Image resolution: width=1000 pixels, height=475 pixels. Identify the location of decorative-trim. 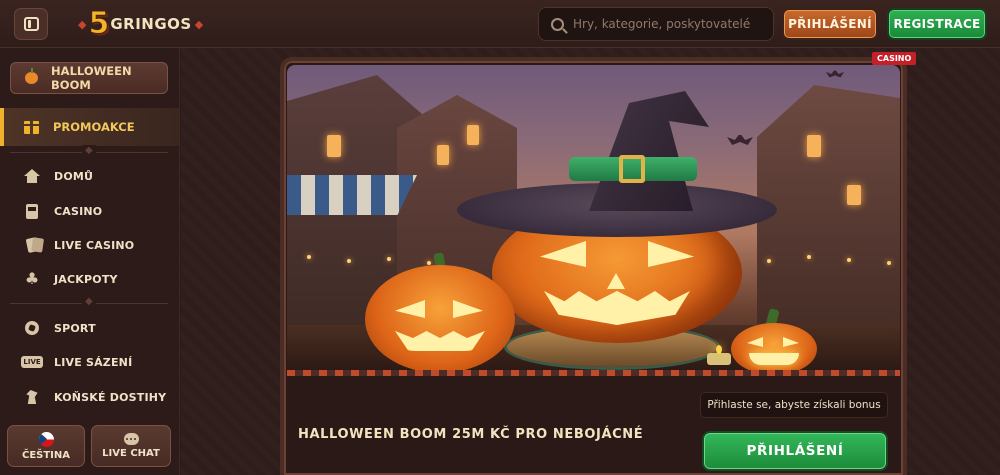
(593, 373).